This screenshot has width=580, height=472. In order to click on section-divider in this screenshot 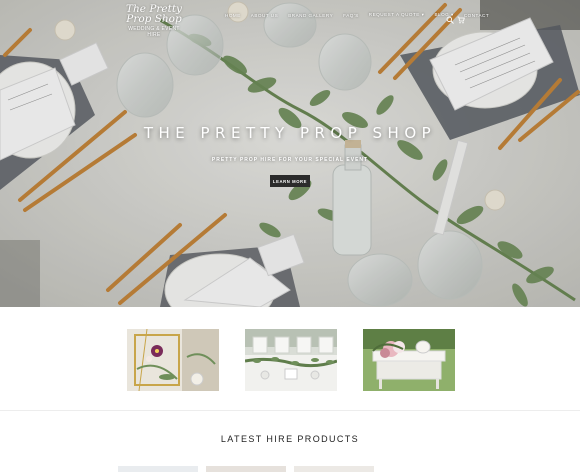, I will do `click(290, 410)`.